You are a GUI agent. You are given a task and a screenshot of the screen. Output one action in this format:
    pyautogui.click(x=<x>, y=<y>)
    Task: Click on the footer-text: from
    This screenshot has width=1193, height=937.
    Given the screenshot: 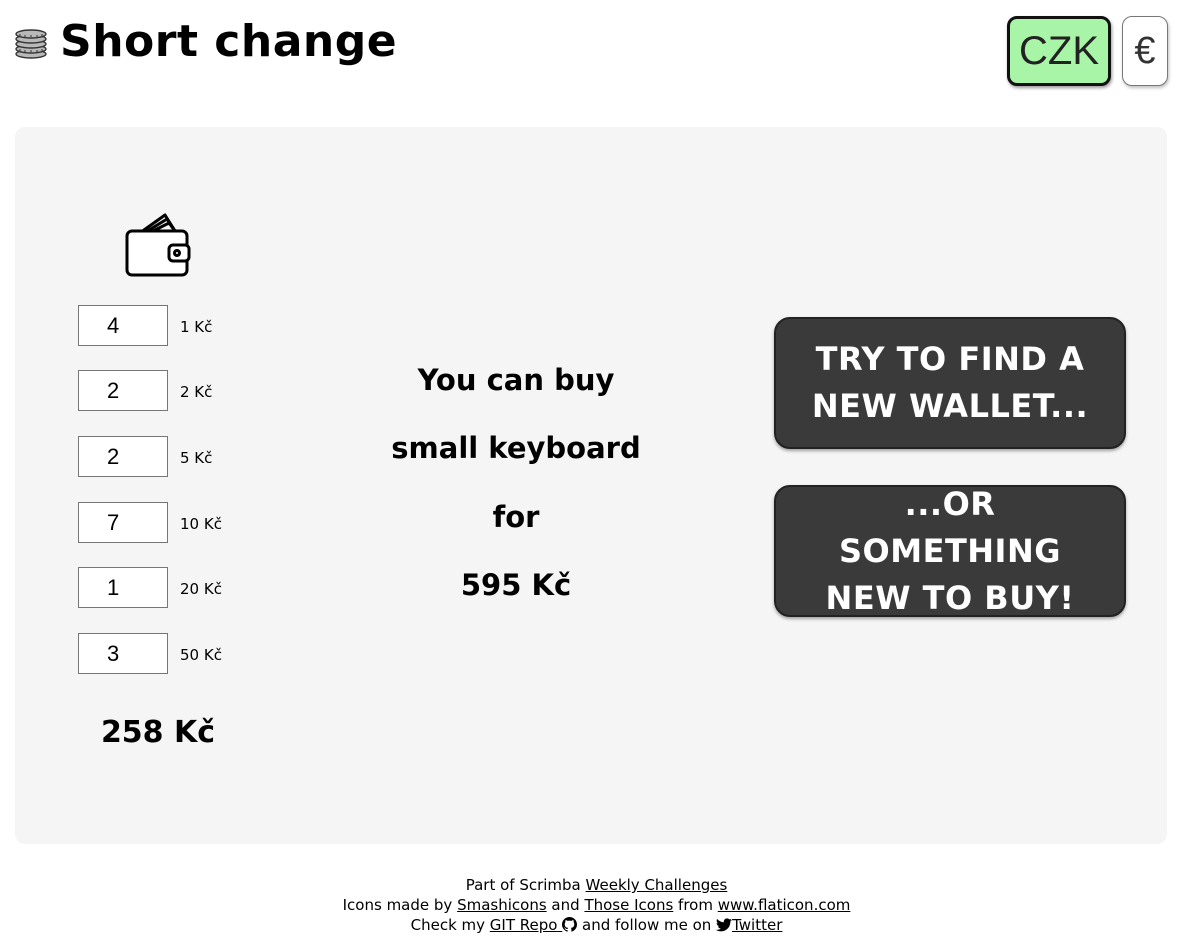 What is the action you would take?
    pyautogui.click(x=695, y=905)
    